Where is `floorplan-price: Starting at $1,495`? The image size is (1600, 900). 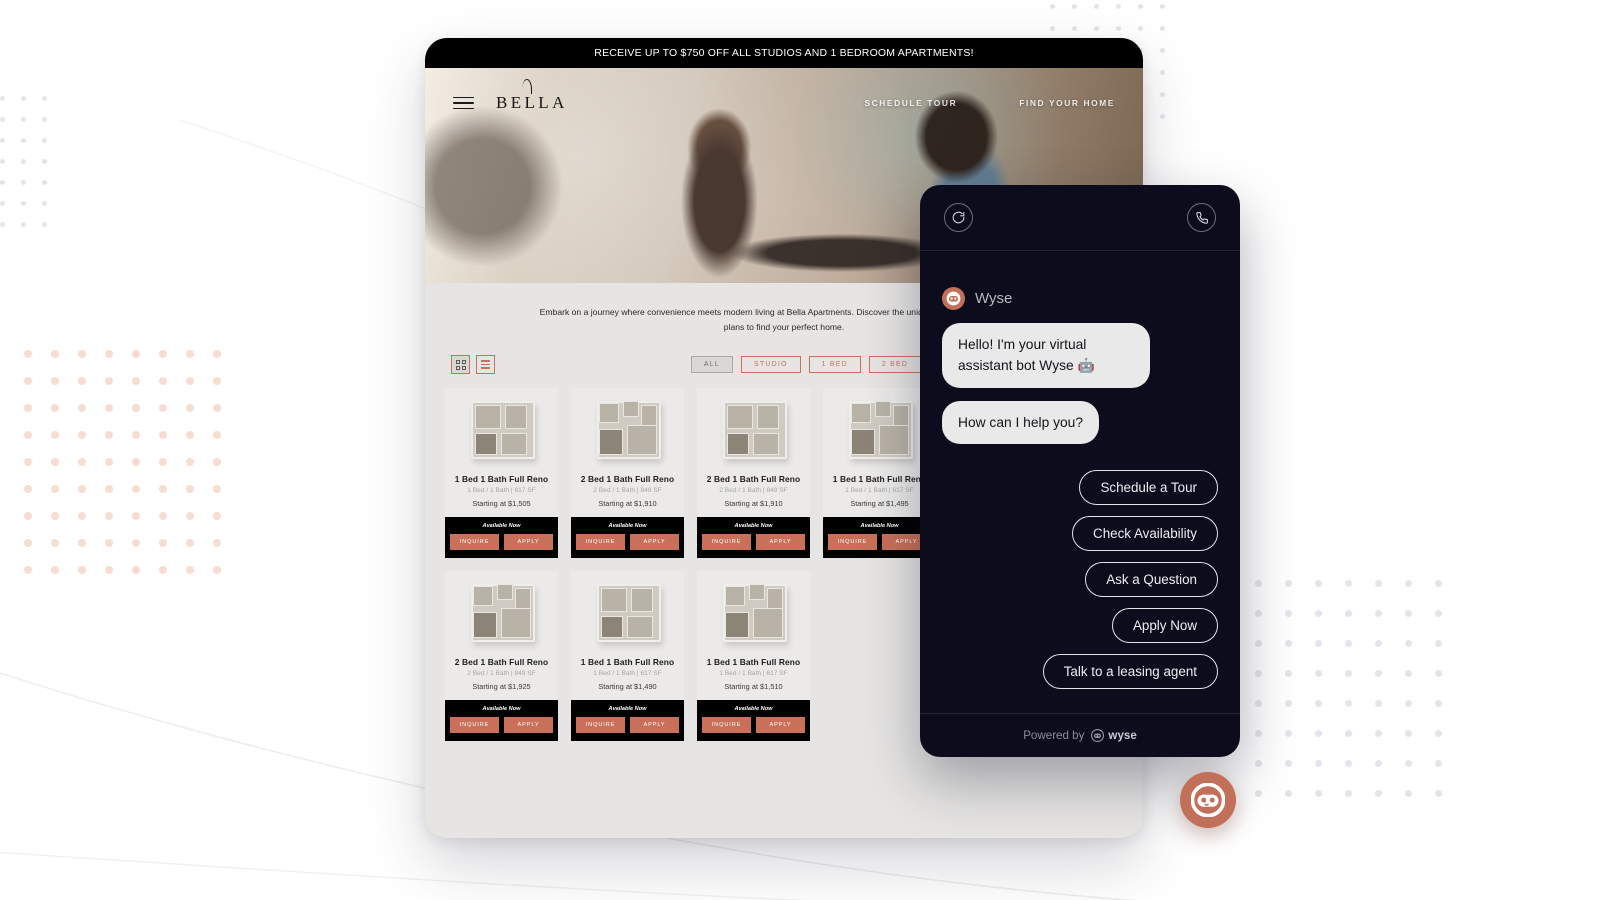 floorplan-price: Starting at $1,495 is located at coordinates (879, 504).